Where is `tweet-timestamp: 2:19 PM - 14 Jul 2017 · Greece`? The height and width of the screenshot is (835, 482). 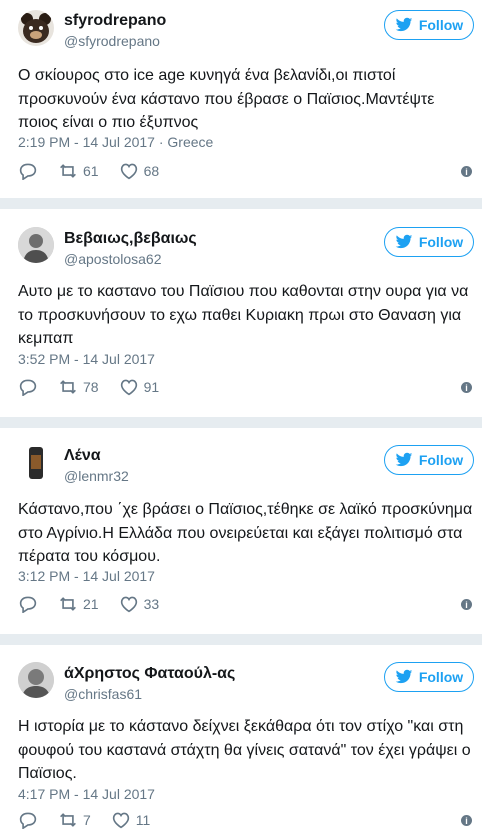
tweet-timestamp: 2:19 PM - 14 Jul 2017 · Greece is located at coordinates (115, 142).